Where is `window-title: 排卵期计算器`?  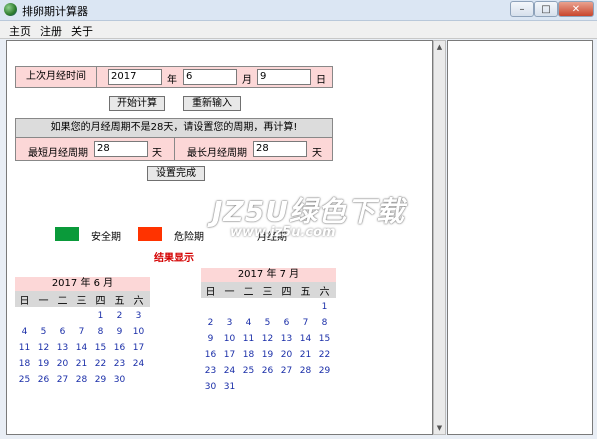
window-title: 排卵期计算器 is located at coordinates (55, 11).